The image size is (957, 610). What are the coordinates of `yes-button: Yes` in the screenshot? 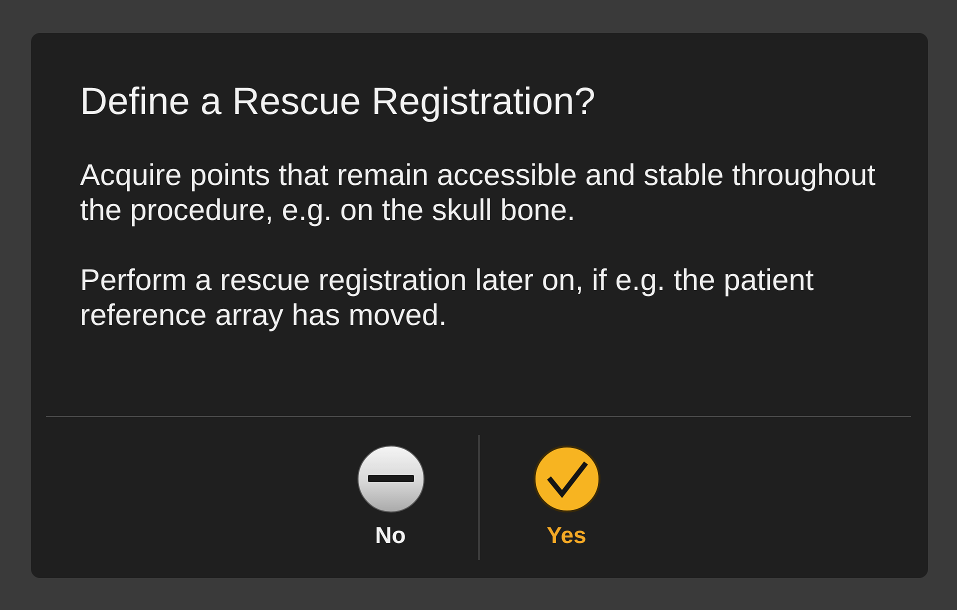 It's located at (567, 493).